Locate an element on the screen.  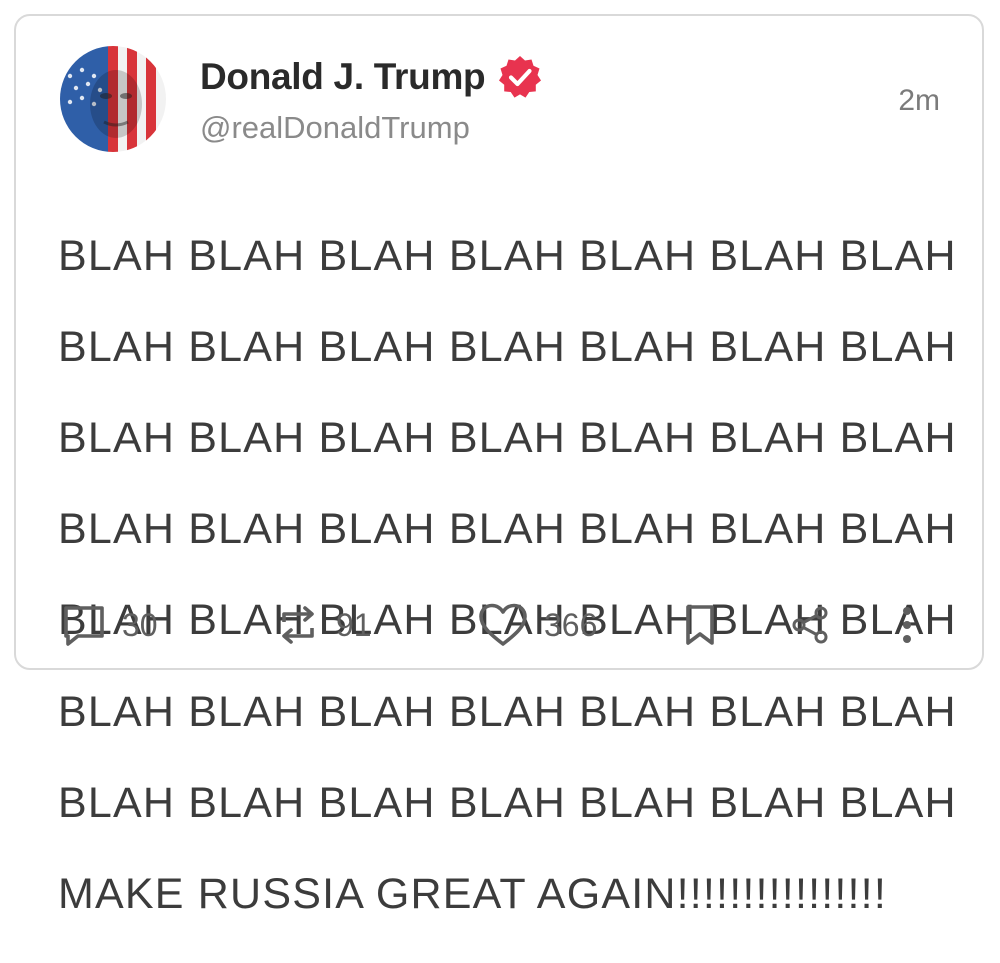
avatar is located at coordinates (113, 99).